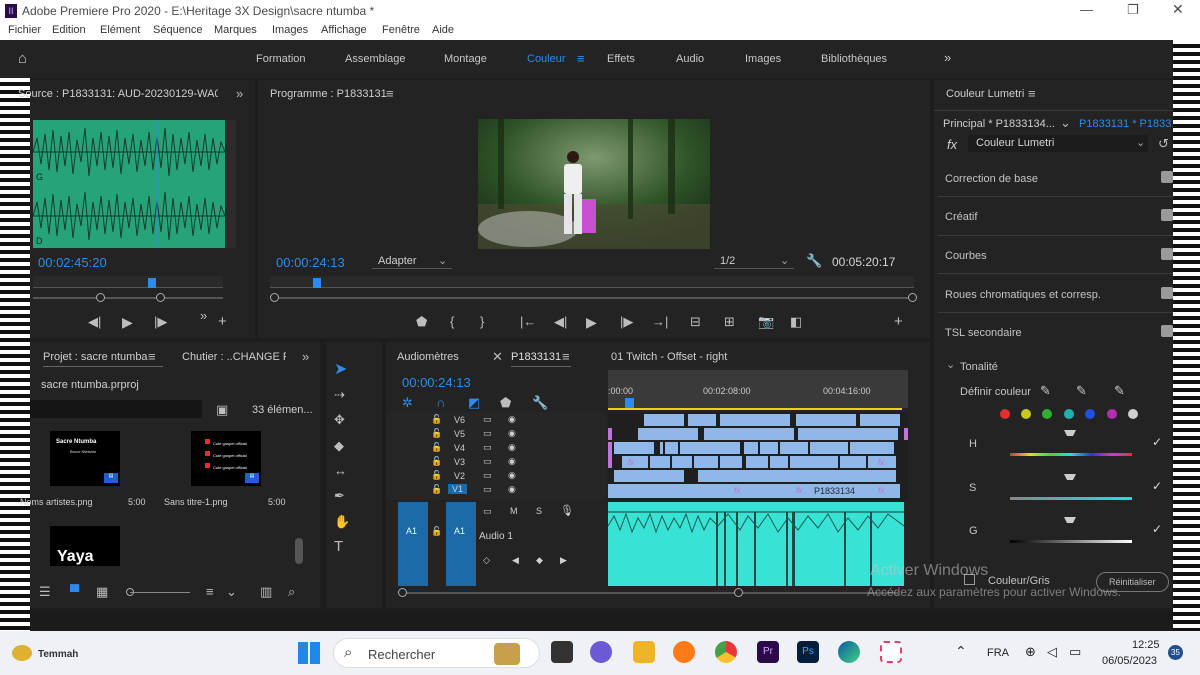 This screenshot has width=1200, height=675. Describe the element at coordinates (461, 544) in the screenshot. I see `track-a1-header: A1` at that location.